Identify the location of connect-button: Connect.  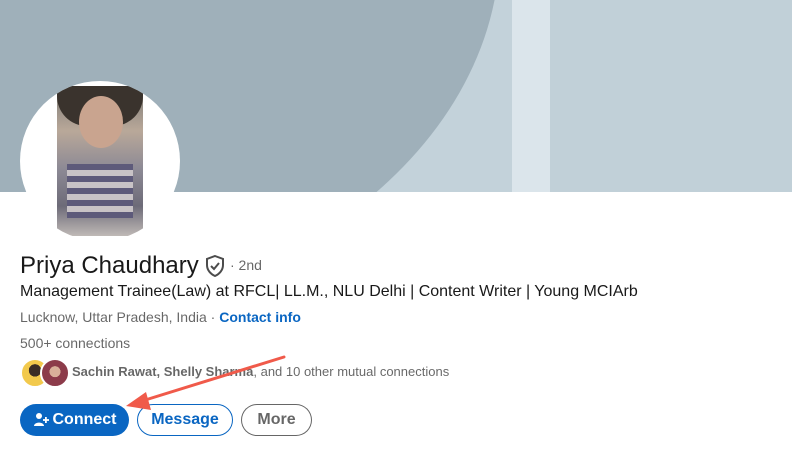
(74, 420).